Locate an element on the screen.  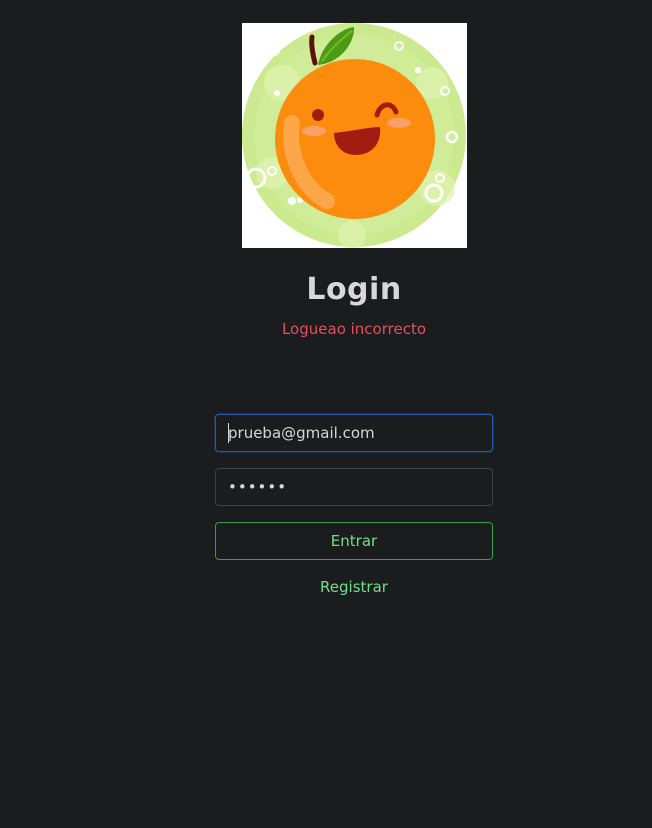
login-error-message: Logueao incorrecto is located at coordinates (354, 329).